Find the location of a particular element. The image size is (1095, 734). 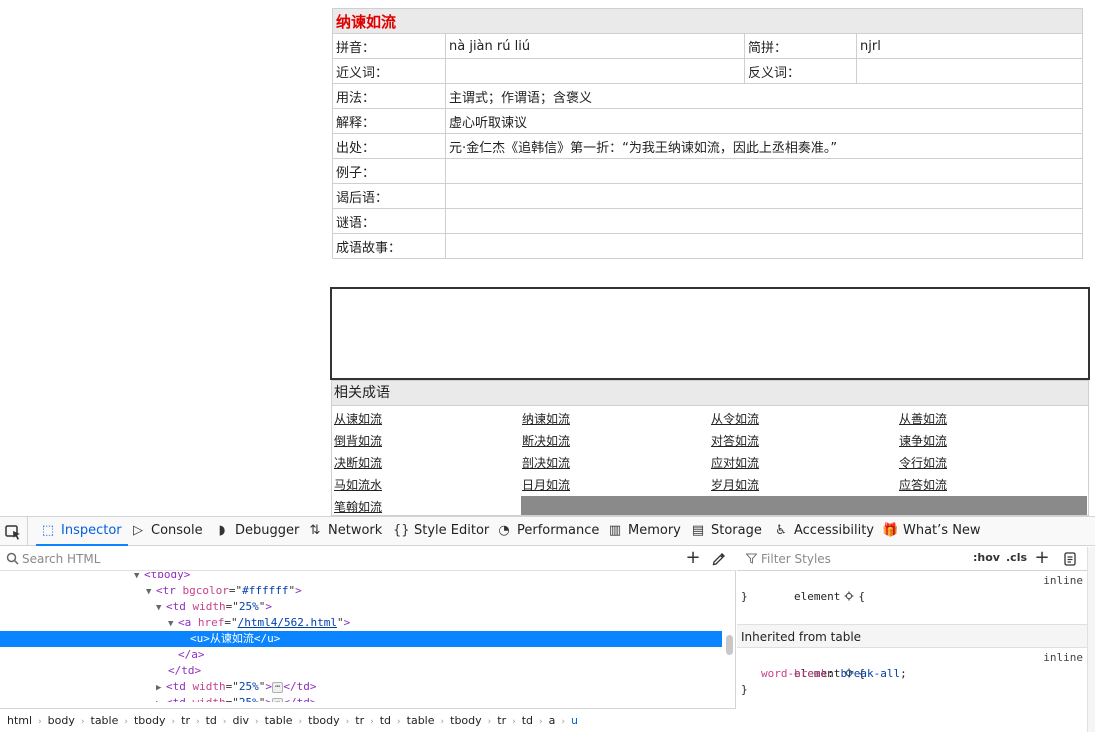

property-value: break-all is located at coordinates (870, 673).